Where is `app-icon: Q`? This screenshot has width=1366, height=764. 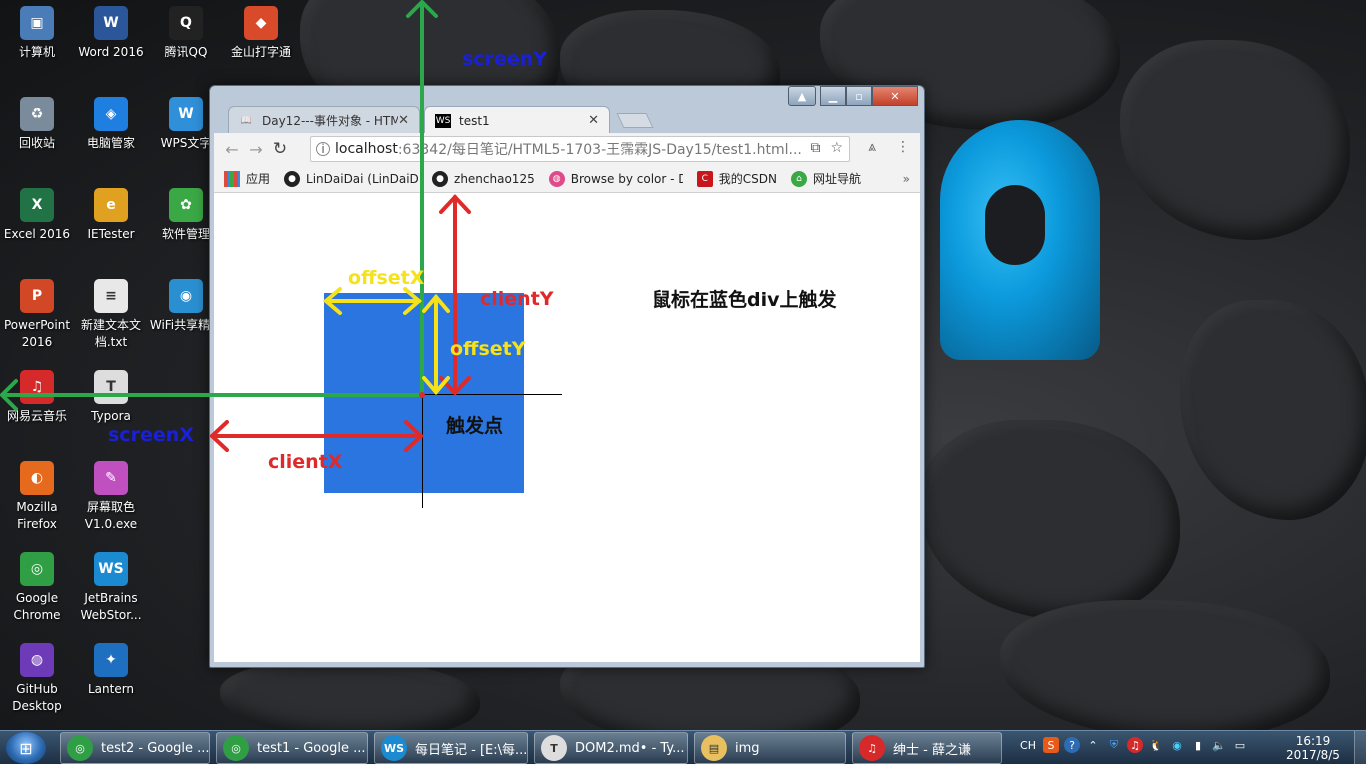 app-icon: Q is located at coordinates (186, 23).